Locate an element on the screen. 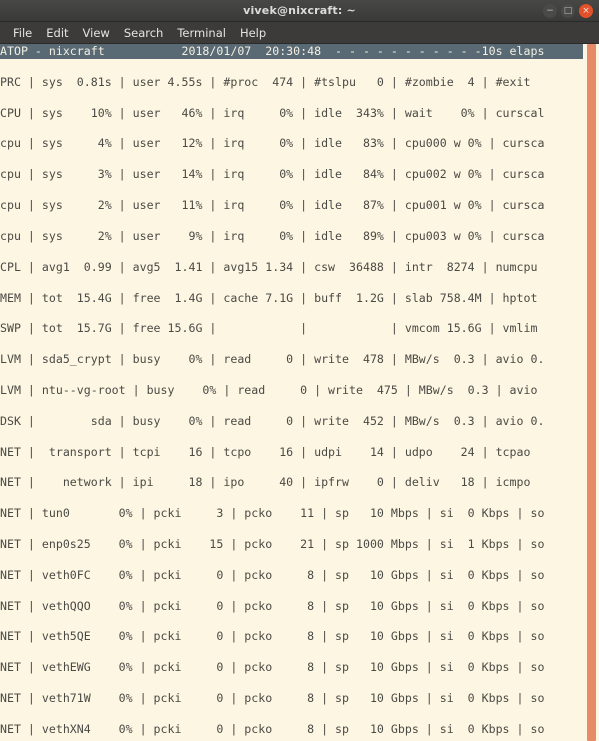 The height and width of the screenshot is (741, 599). close-icon: × is located at coordinates (586, 11).